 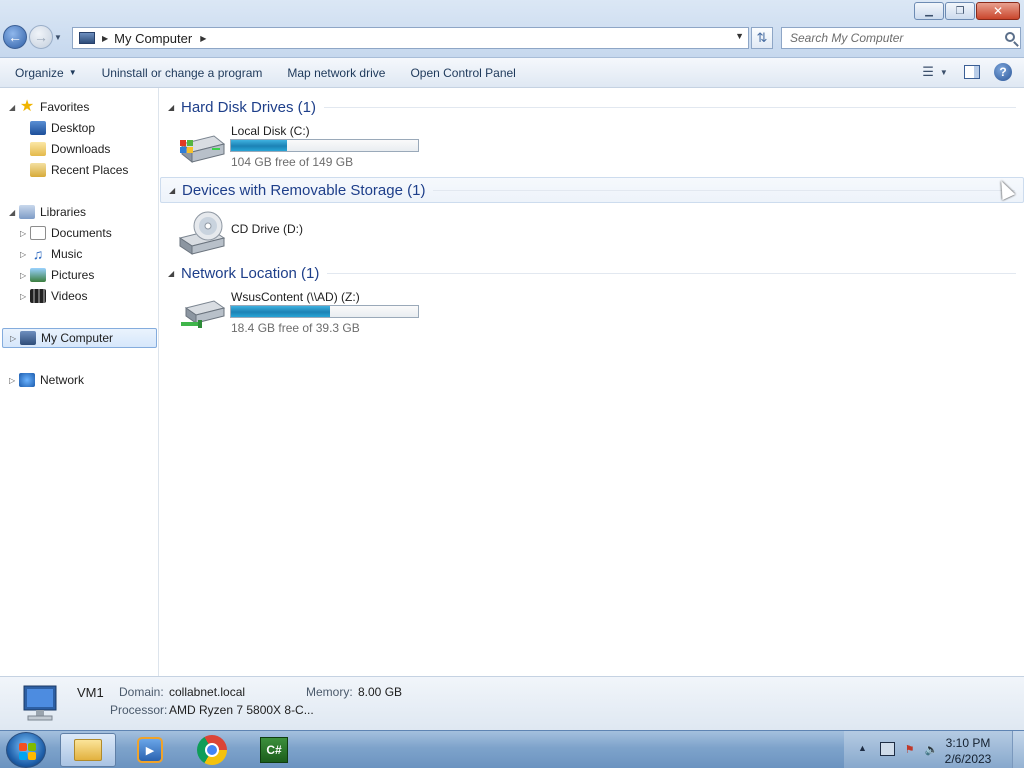 I want to click on folder-icon, so click(x=88, y=750).